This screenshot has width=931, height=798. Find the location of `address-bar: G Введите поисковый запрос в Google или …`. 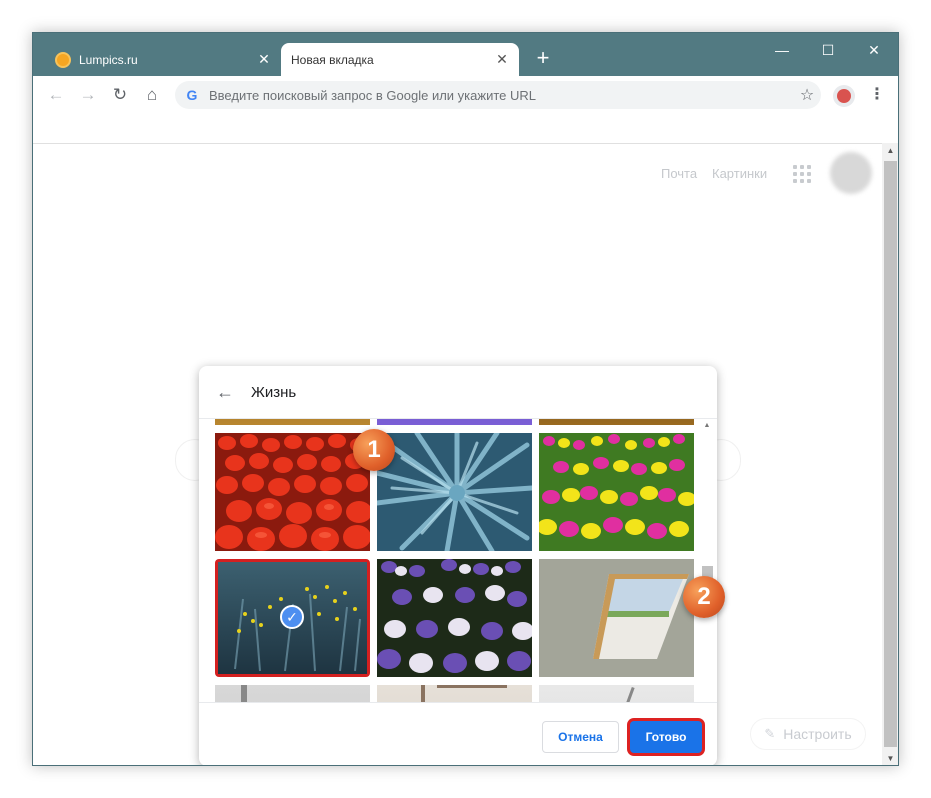

address-bar: G Введите поисковый запрос в Google или … is located at coordinates (498, 95).